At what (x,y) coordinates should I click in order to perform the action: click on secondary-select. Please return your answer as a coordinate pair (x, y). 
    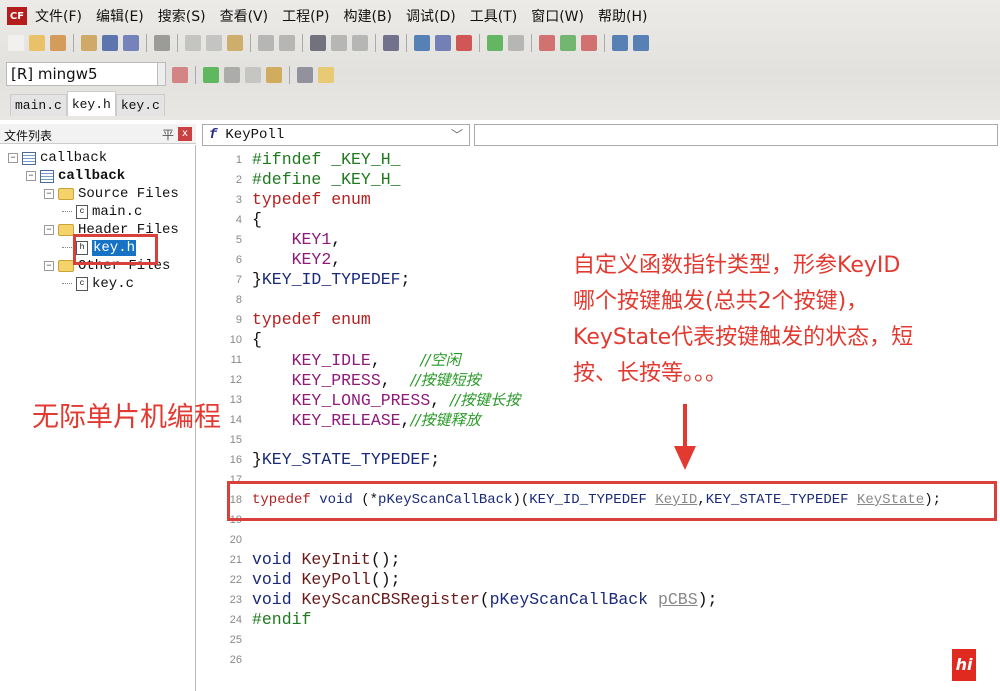
    Looking at the image, I should click on (736, 135).